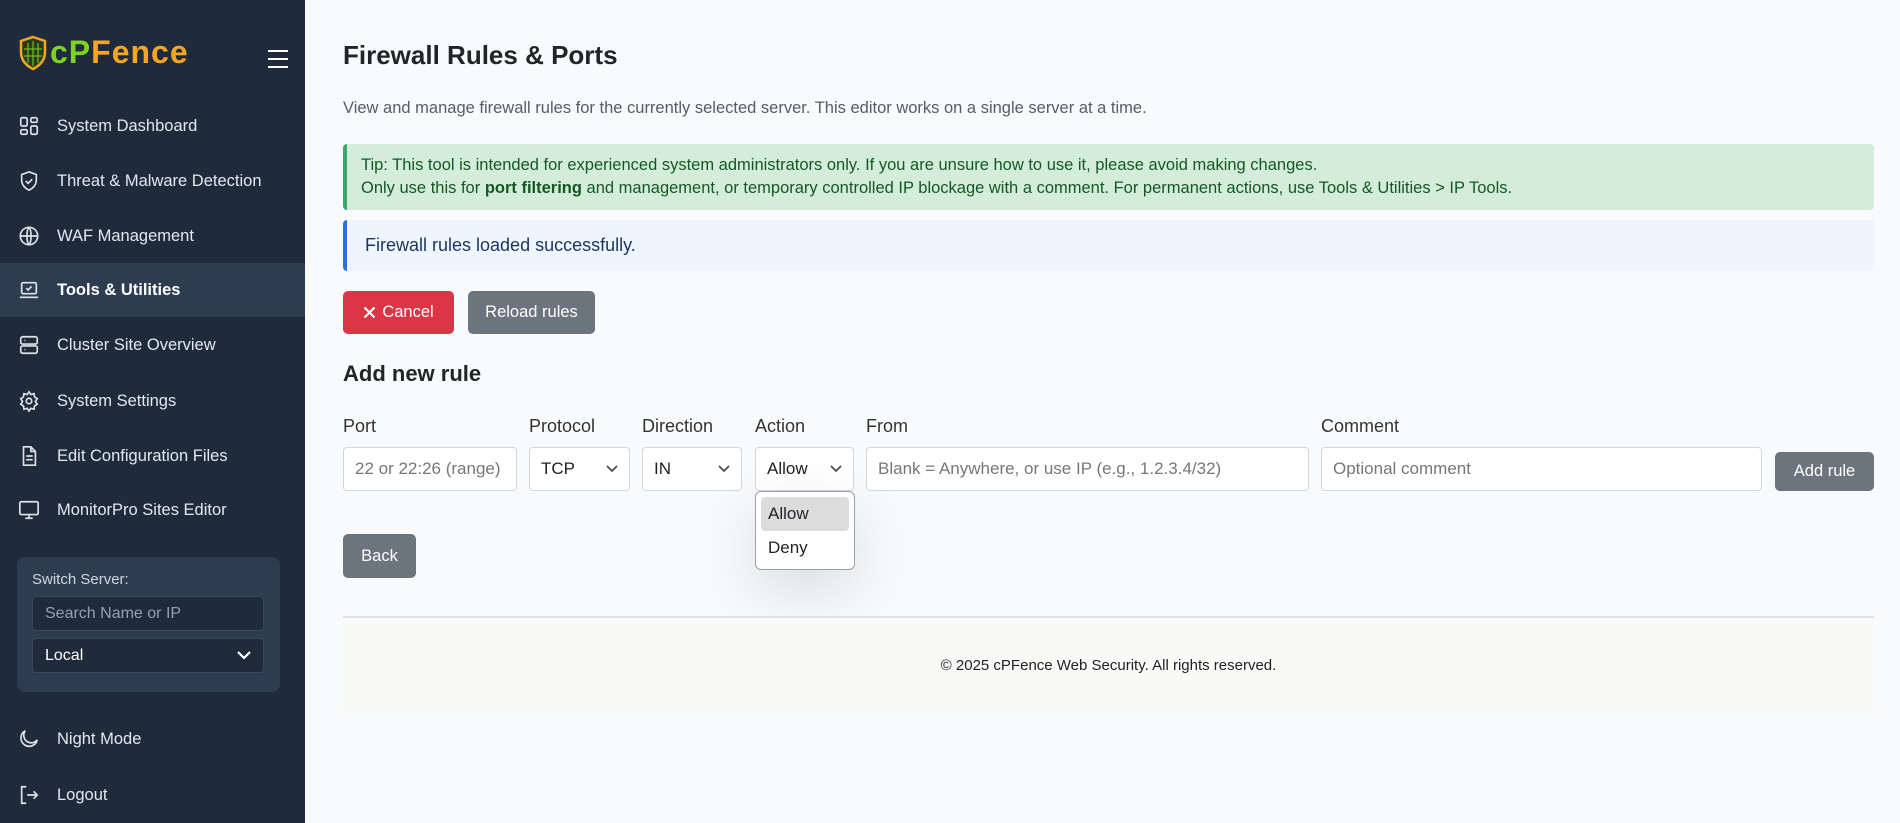 This screenshot has height=823, width=1900. I want to click on sidebar-item-edit-configuration-files: Edit Configuration Files, so click(152, 456).